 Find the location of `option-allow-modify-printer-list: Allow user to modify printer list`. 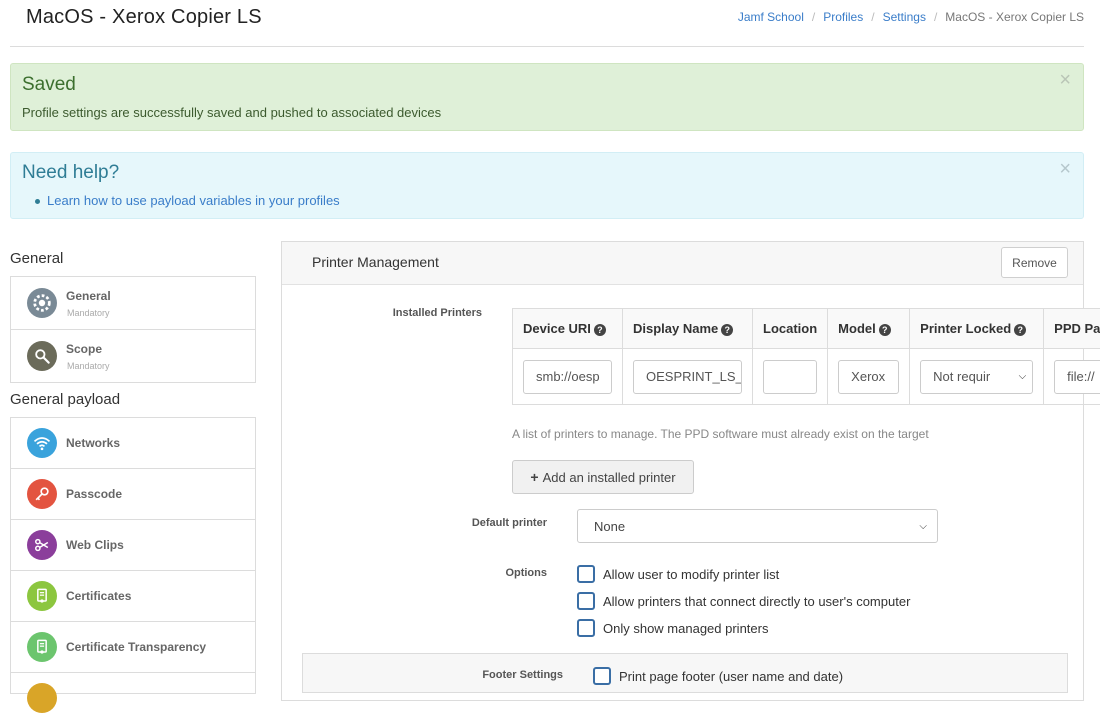

option-allow-modify-printer-list: Allow user to modify printer list is located at coordinates (678, 574).